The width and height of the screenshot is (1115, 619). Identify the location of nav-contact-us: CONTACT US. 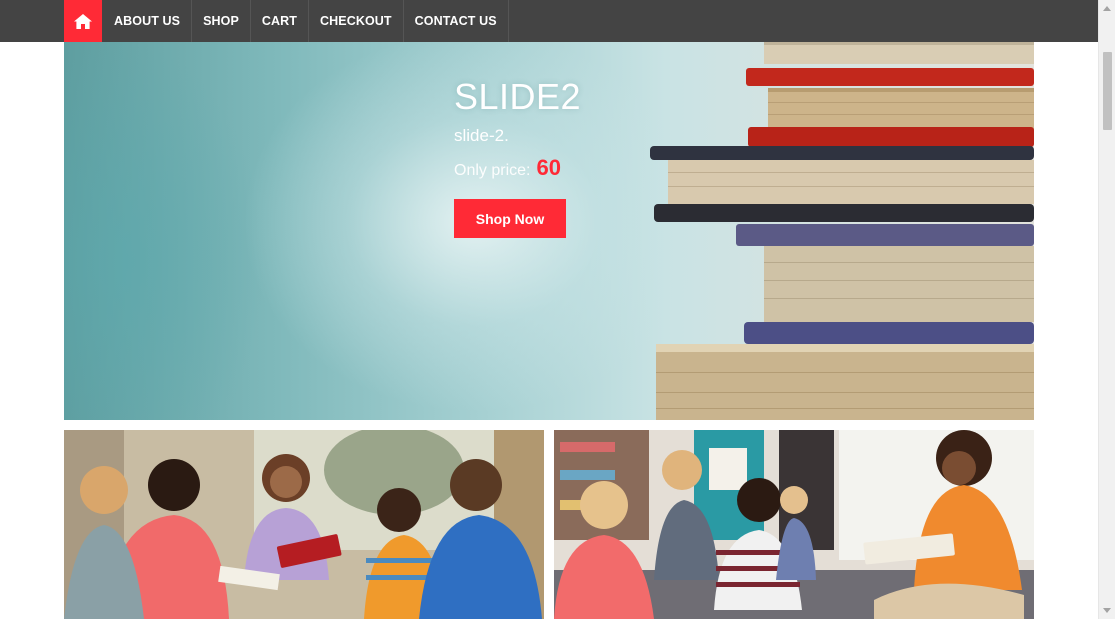
(456, 21).